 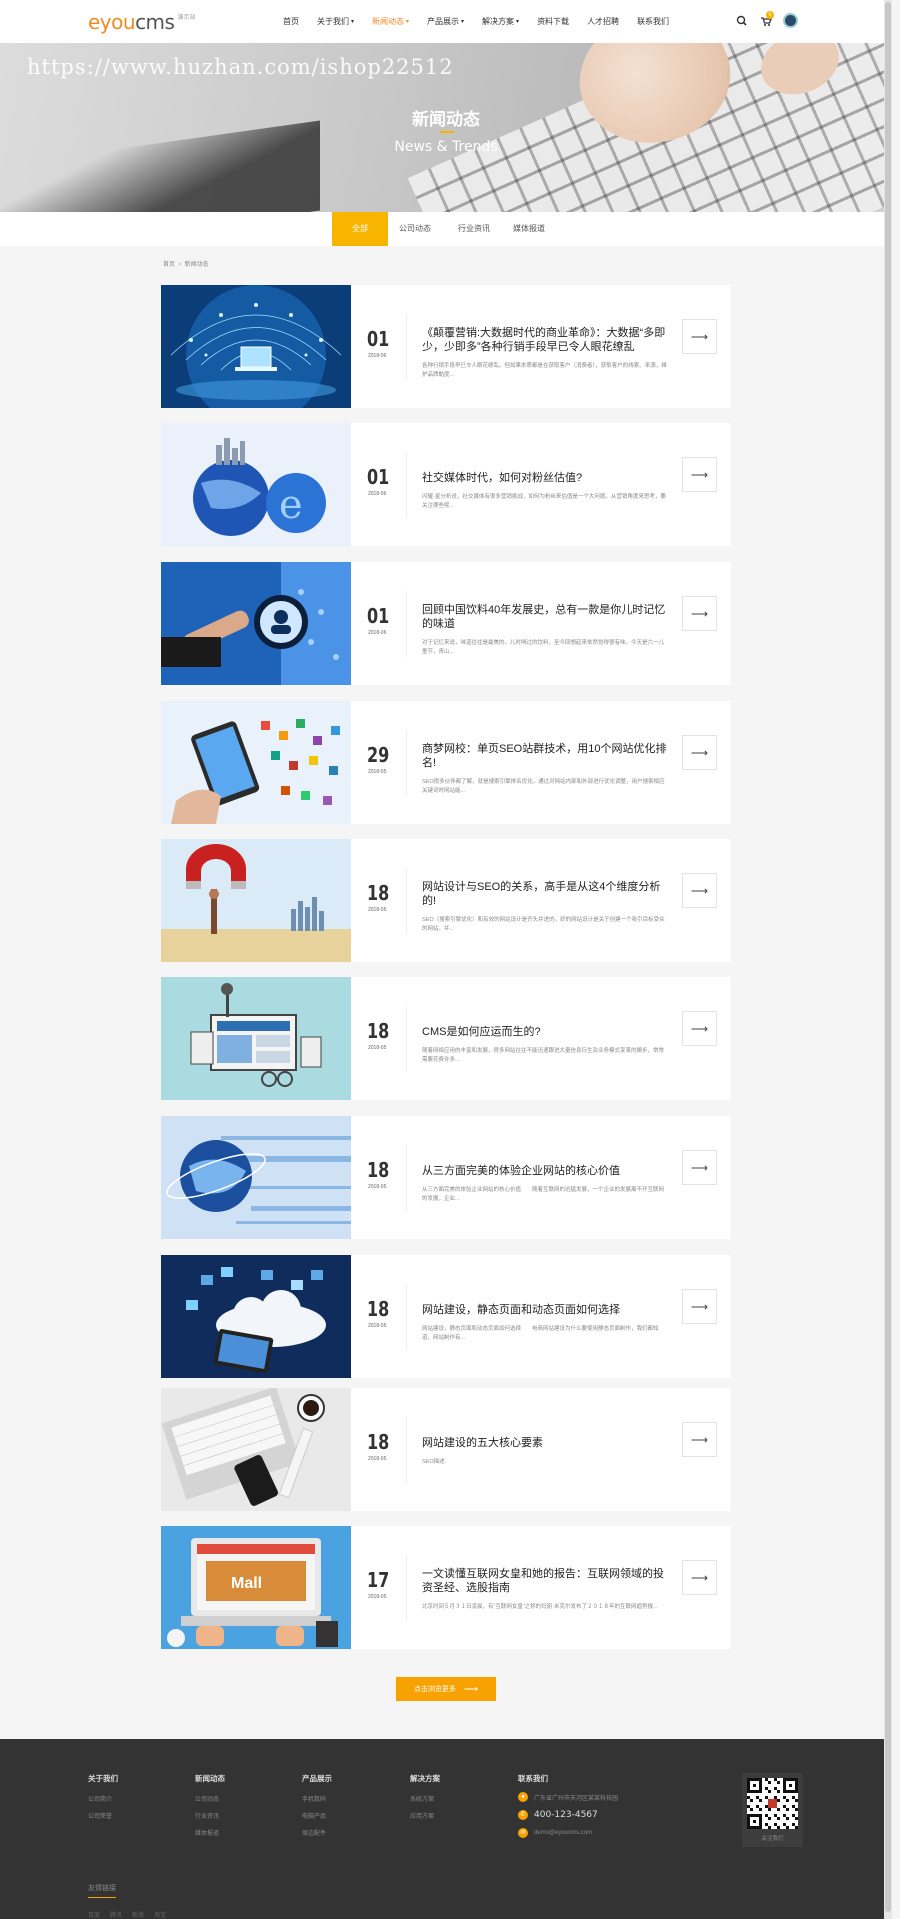 What do you see at coordinates (544, 1581) in the screenshot?
I see `article-title: 一文读懂互联网女皇和她的报告：互联网领域的投资圣经、选股指南` at bounding box center [544, 1581].